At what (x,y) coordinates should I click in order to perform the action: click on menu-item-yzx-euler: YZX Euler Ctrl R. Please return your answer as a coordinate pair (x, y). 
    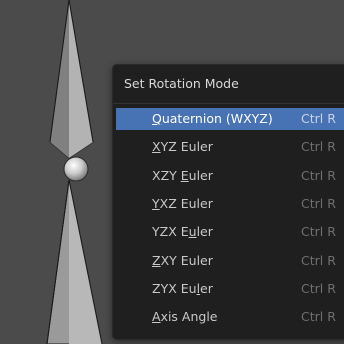
    Looking at the image, I should click on (230, 232).